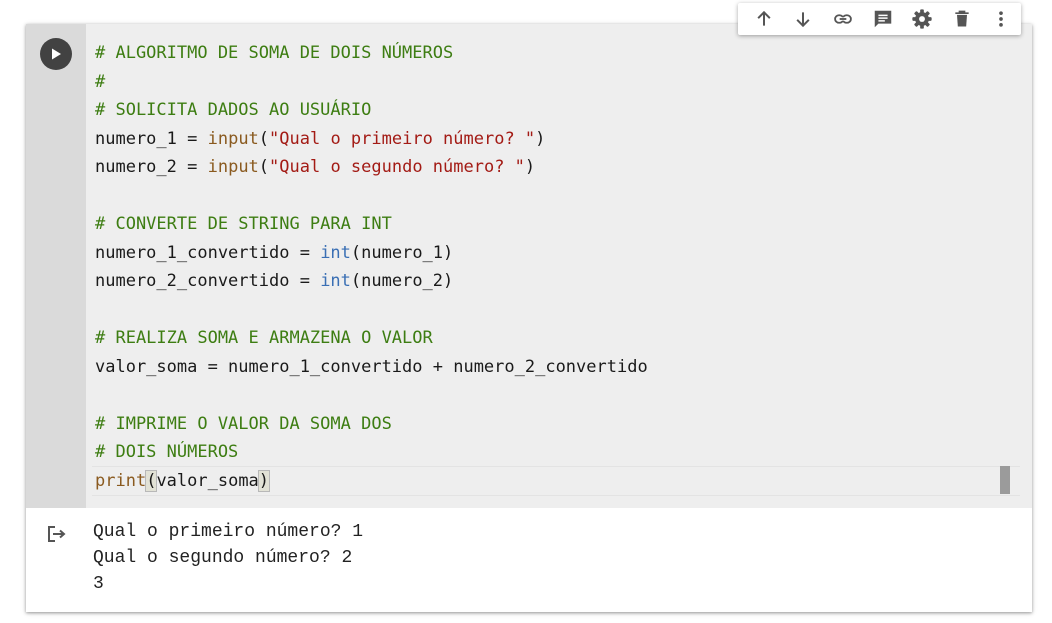  I want to click on arrow-down-icon, so click(803, 20).